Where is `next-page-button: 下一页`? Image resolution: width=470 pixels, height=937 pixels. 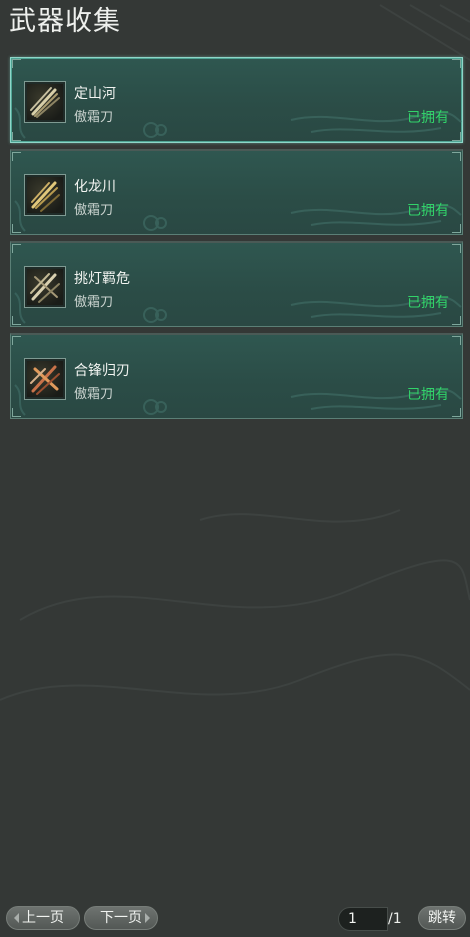
next-page-button: 下一页 is located at coordinates (121, 918).